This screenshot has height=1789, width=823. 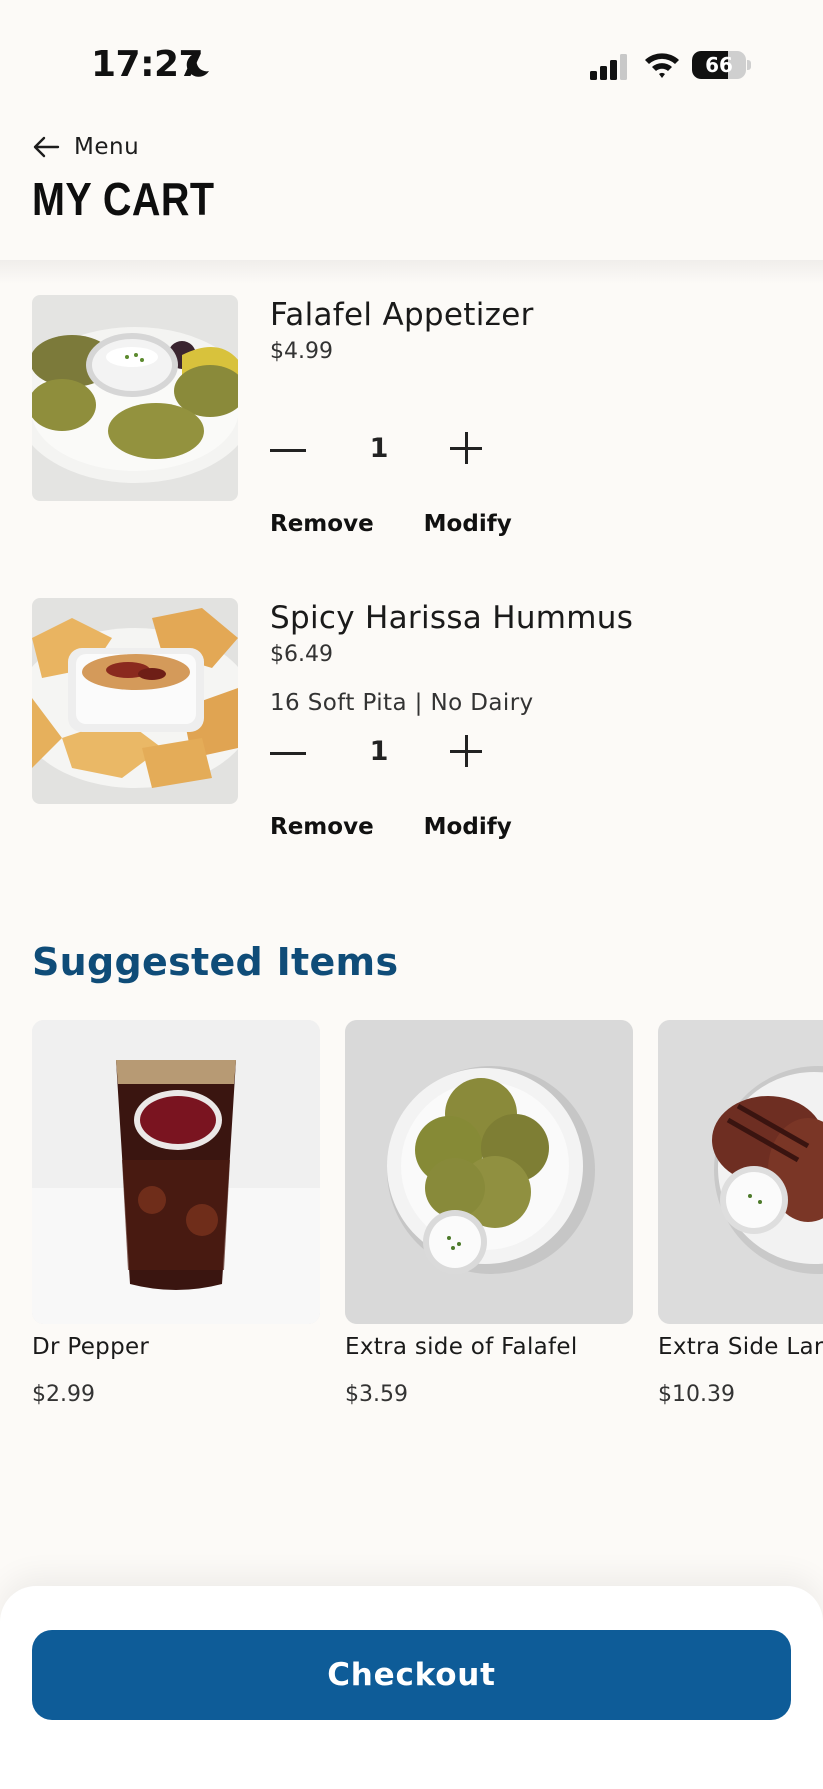 What do you see at coordinates (63, 1394) in the screenshot?
I see `suggested-item-price: $2.99` at bounding box center [63, 1394].